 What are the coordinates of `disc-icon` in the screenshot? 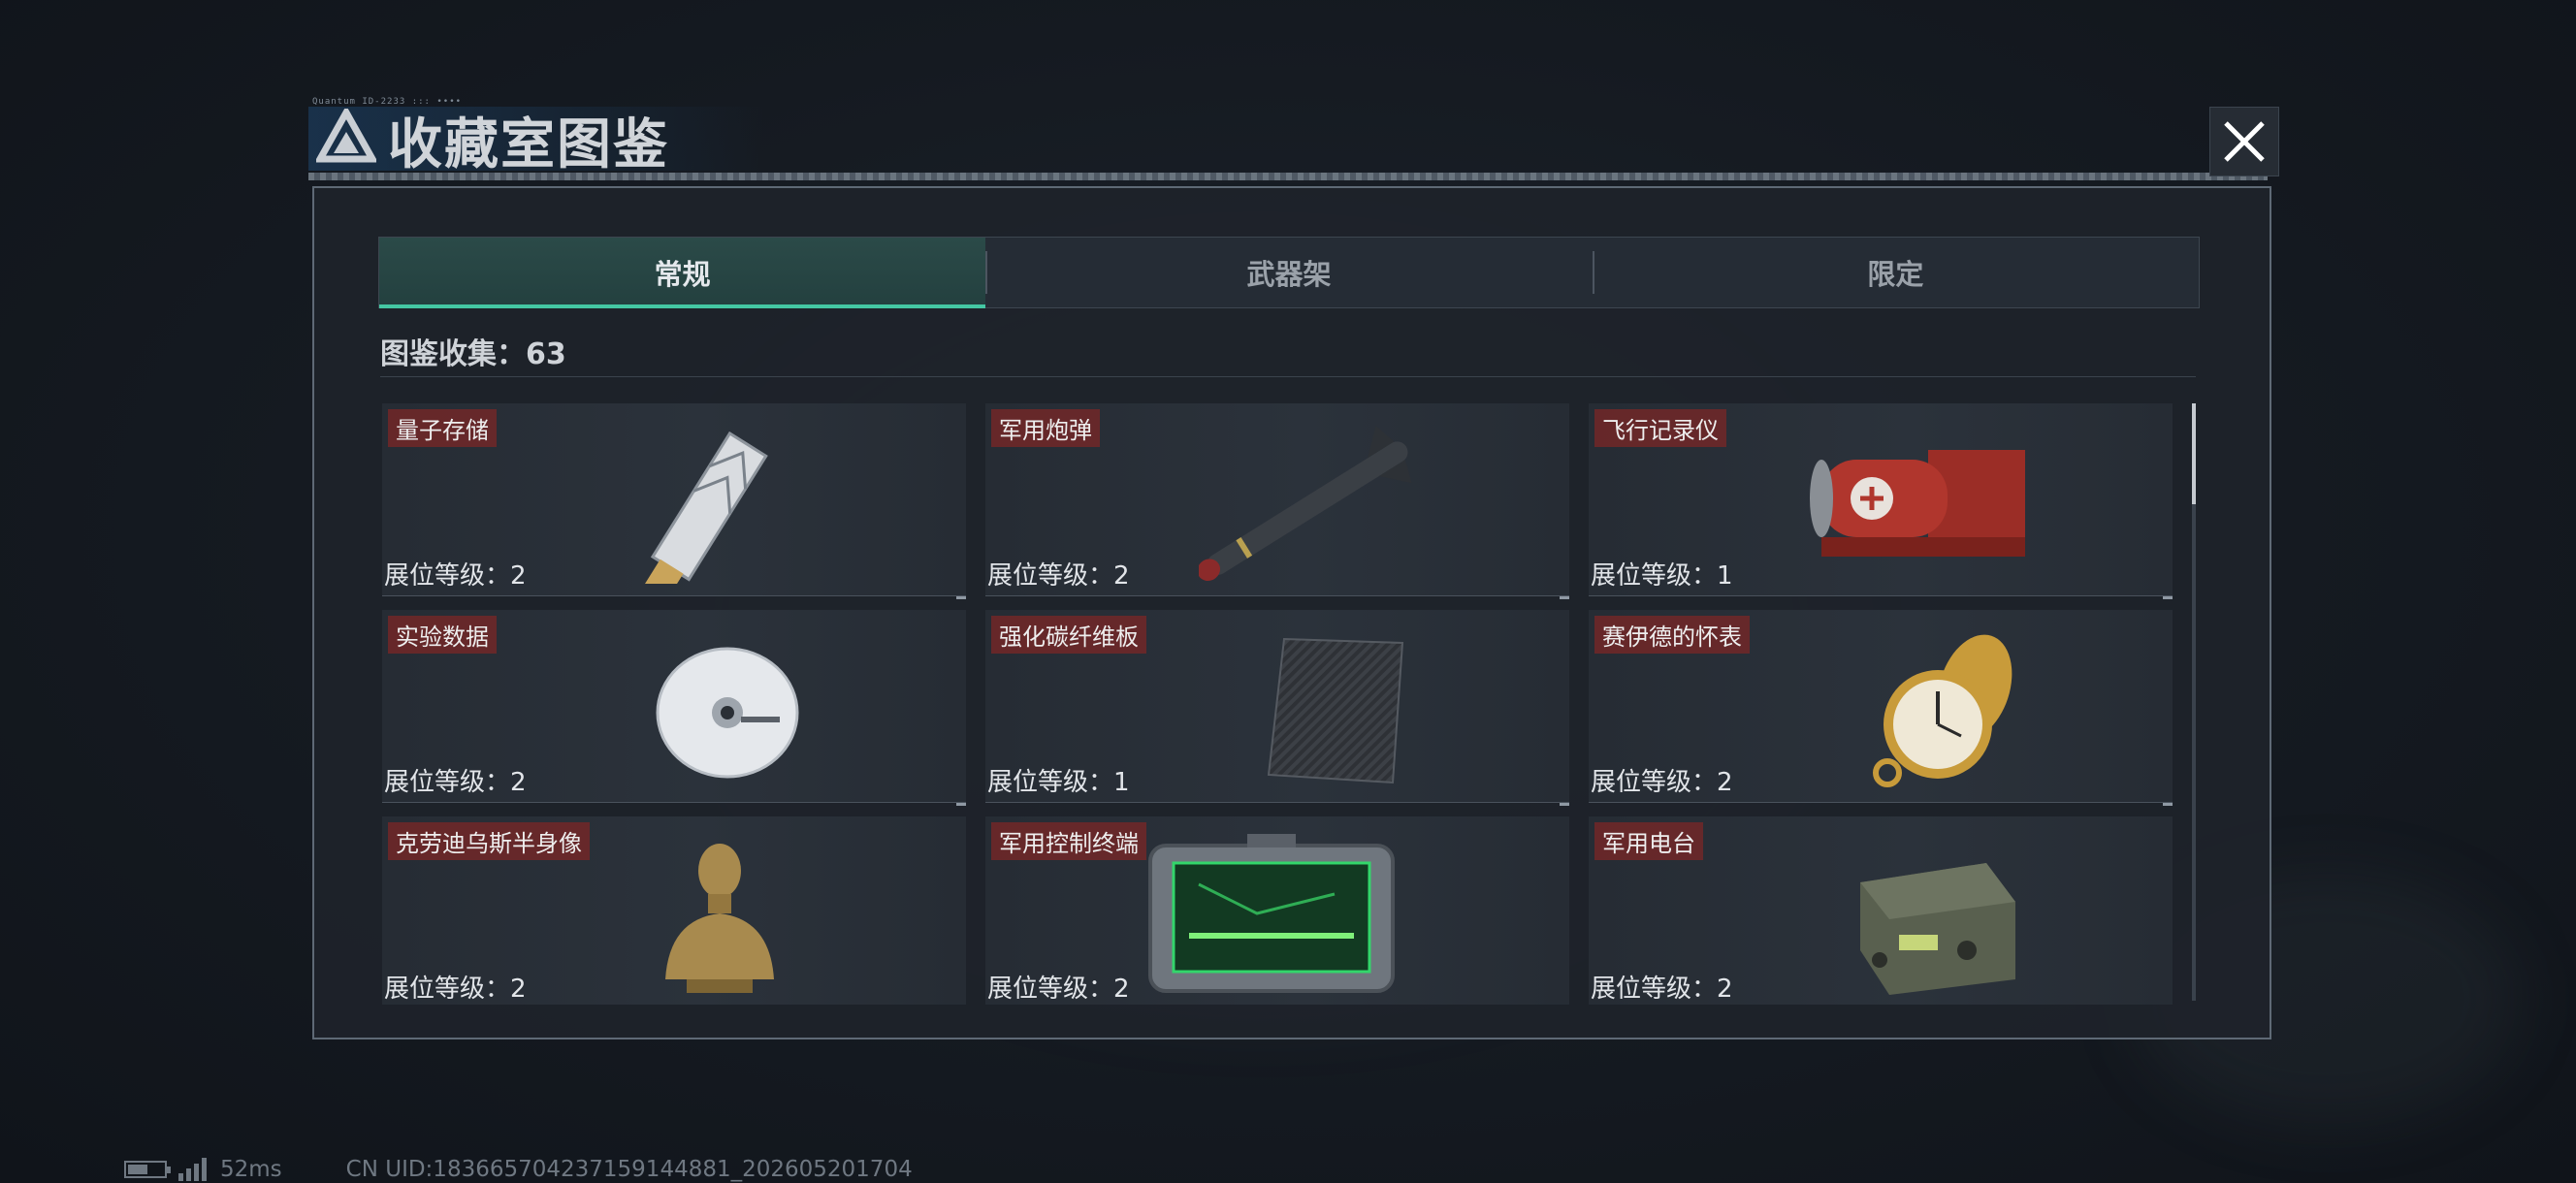 It's located at (712, 708).